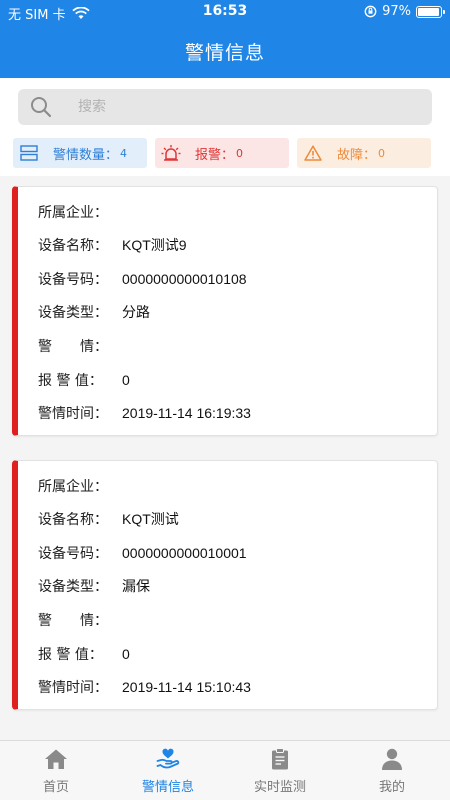 This screenshot has height=800, width=450. I want to click on search-box, so click(225, 107).